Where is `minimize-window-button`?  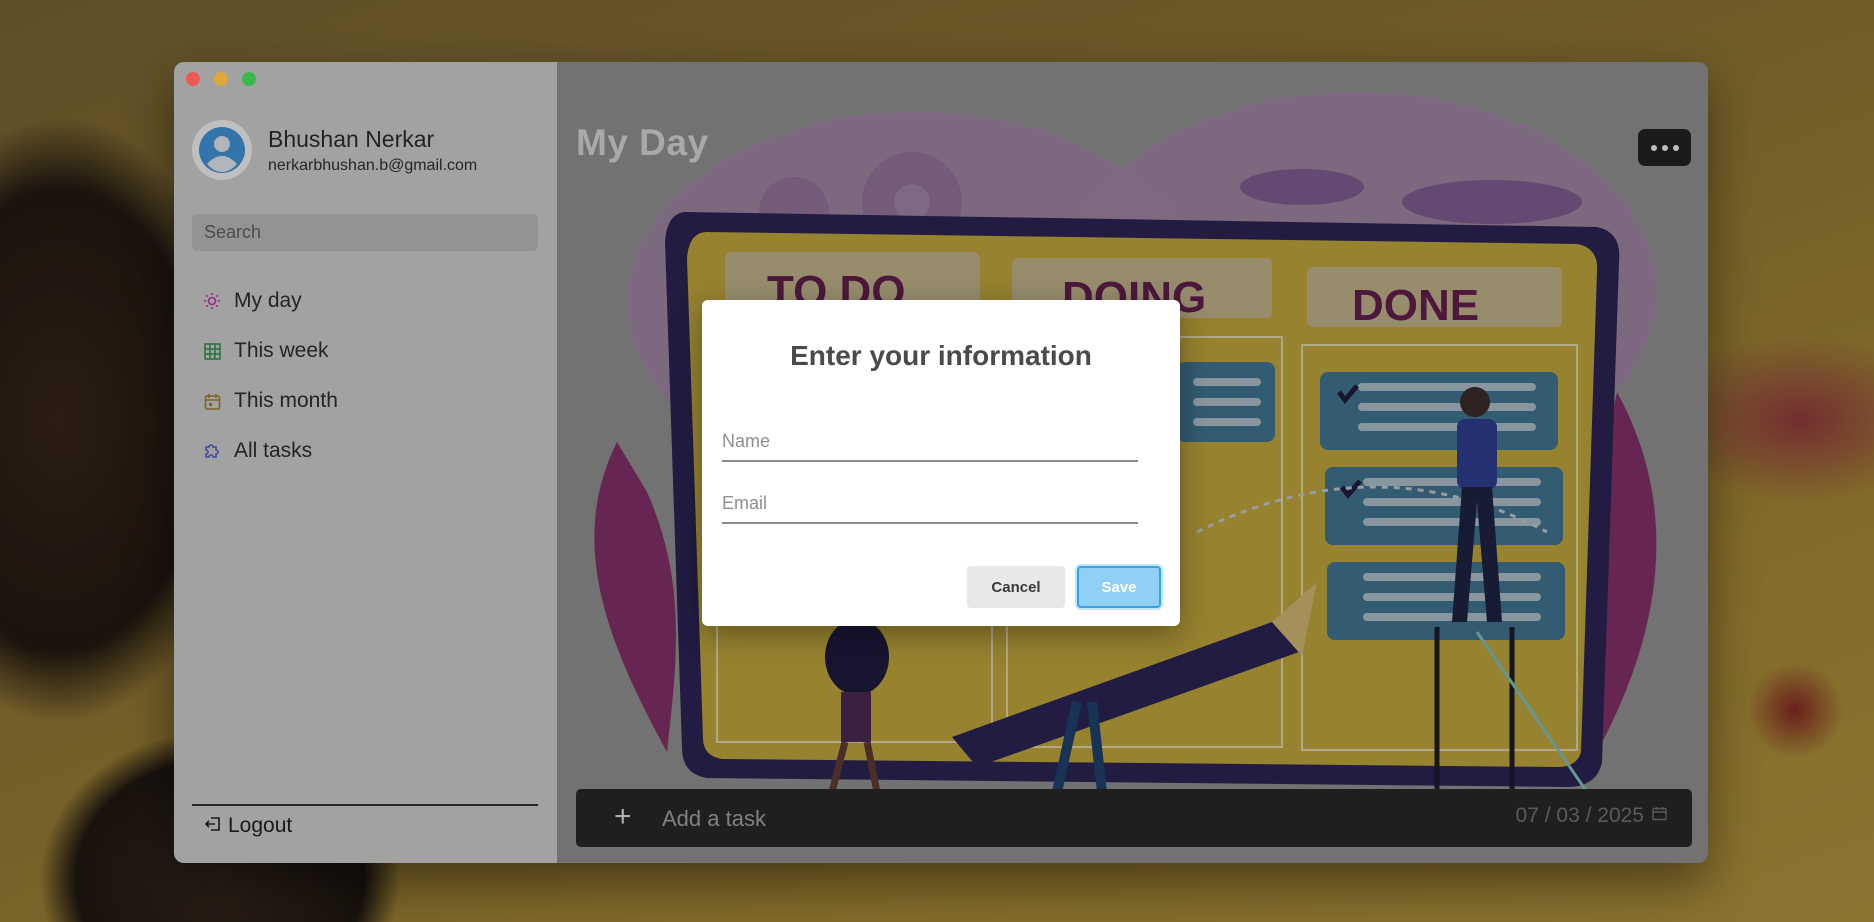
minimize-window-button is located at coordinates (221, 79).